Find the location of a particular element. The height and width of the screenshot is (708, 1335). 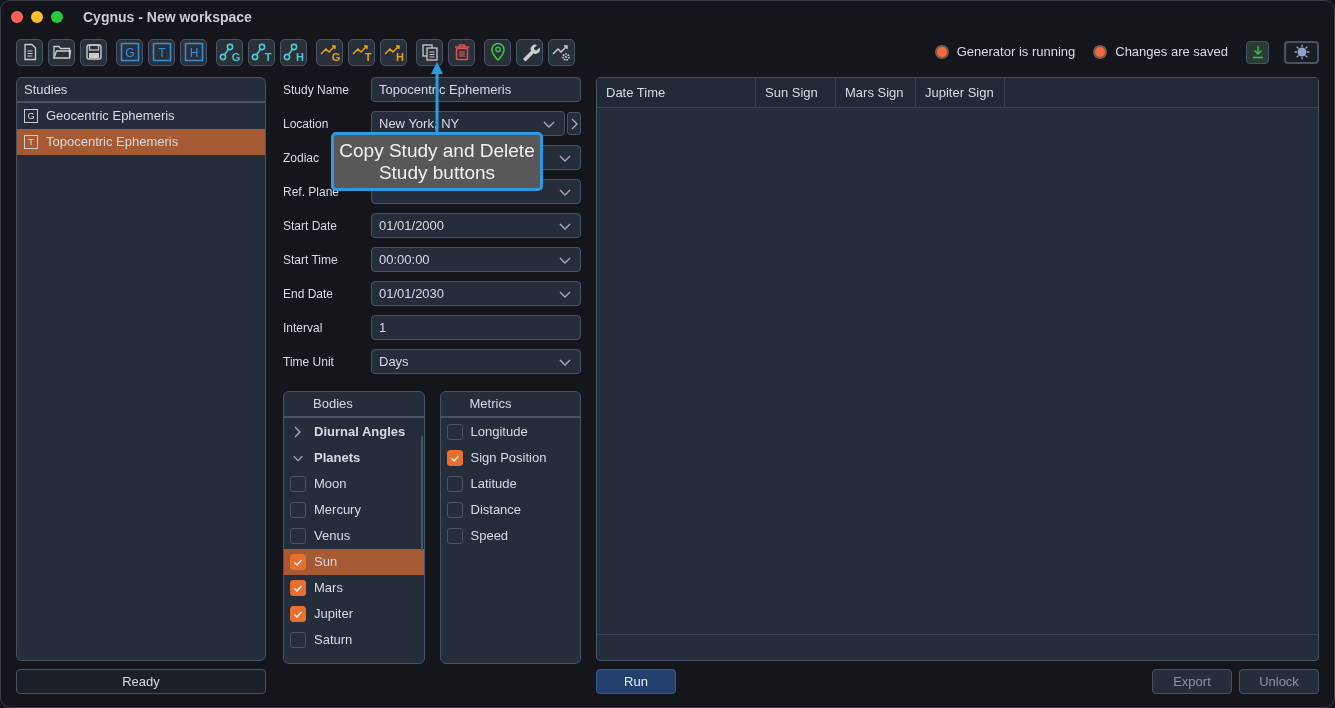

trend-gear-icon is located at coordinates (561, 52).